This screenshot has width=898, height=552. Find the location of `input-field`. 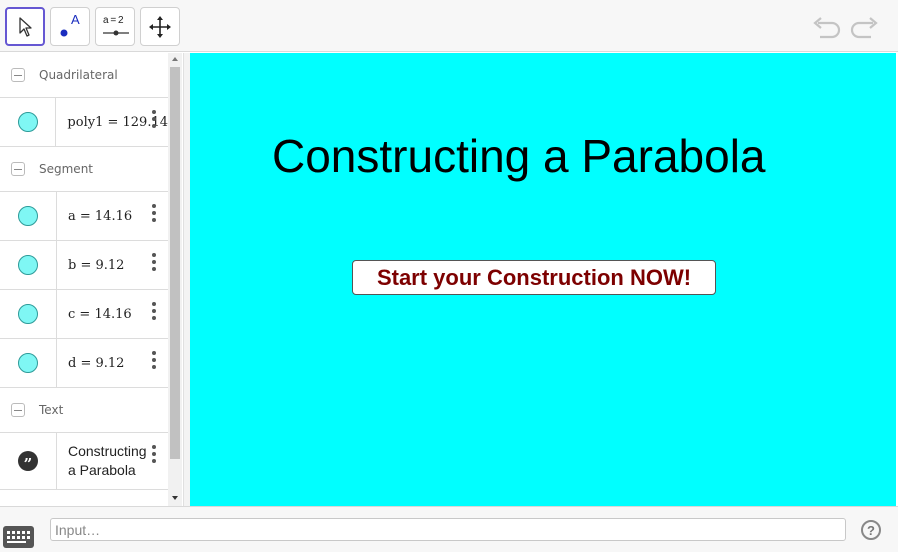

input-field is located at coordinates (448, 529).